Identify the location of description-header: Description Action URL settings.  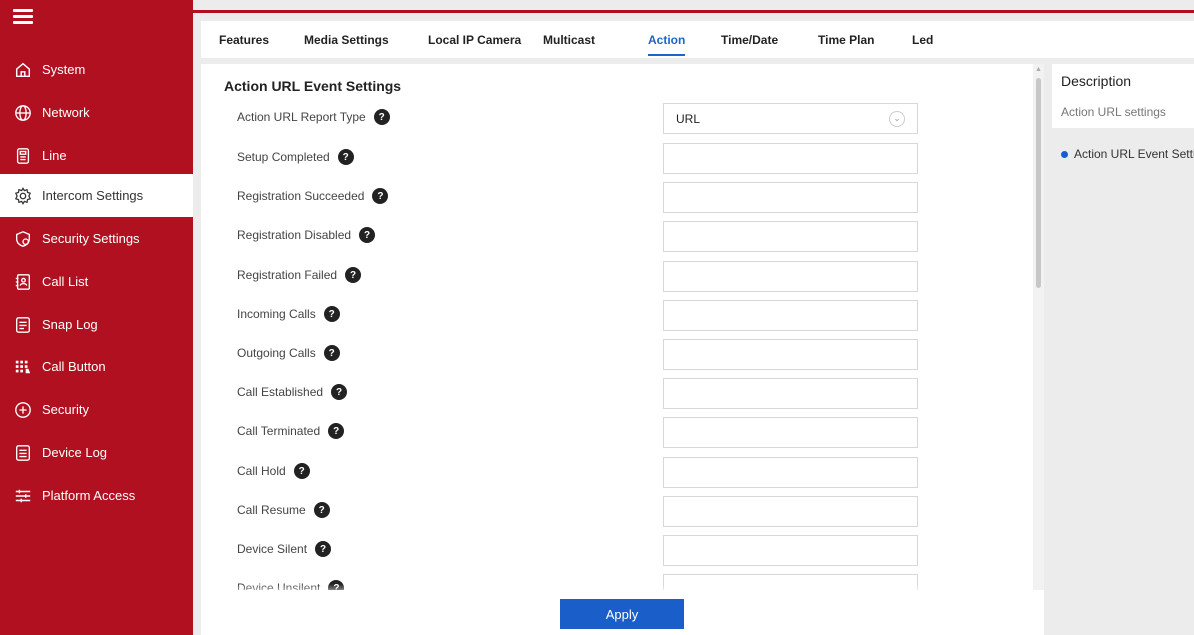
(1123, 96).